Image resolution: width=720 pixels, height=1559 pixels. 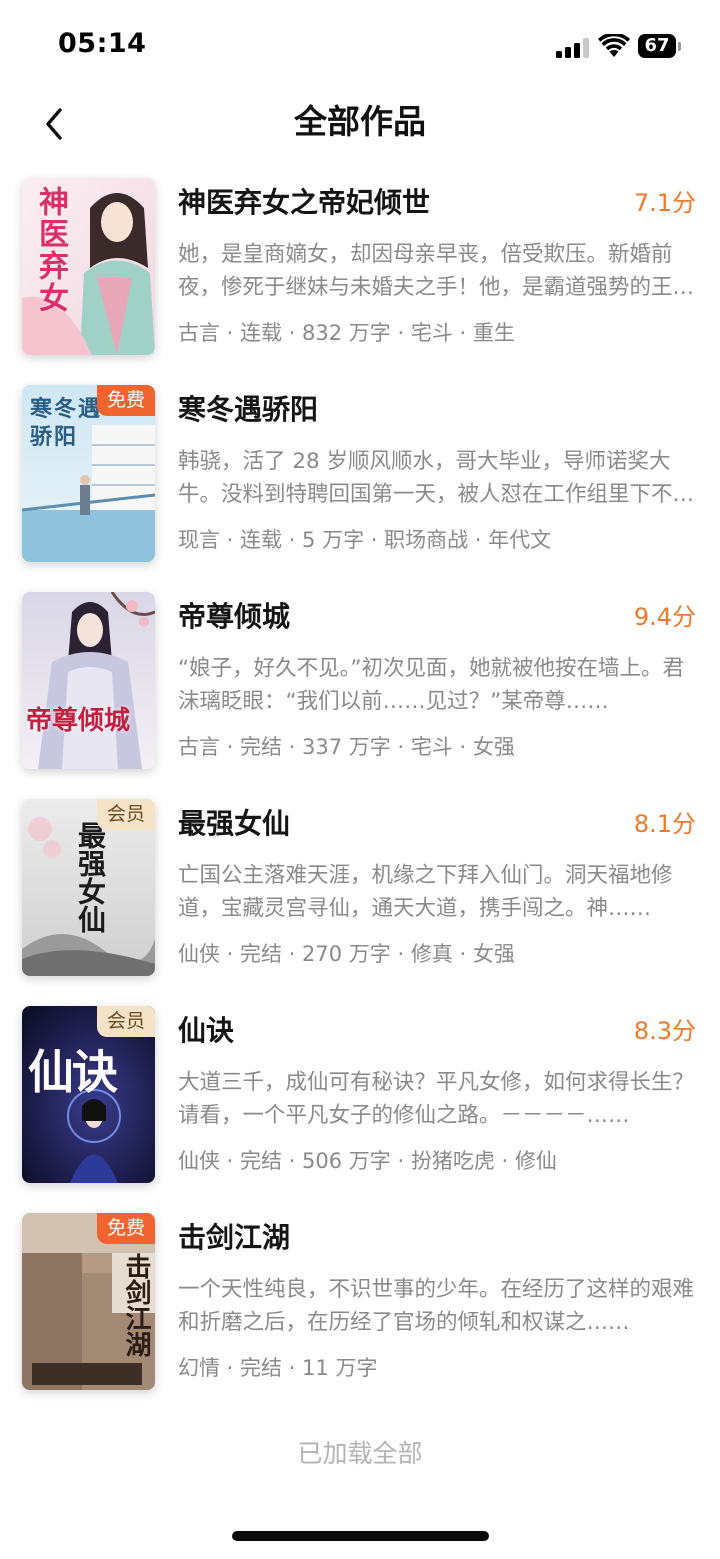 What do you see at coordinates (367, 1161) in the screenshot?
I see `book-tags: 仙侠 · 完结 · 506 万字 · 扮猪吃虎 · 修仙` at bounding box center [367, 1161].